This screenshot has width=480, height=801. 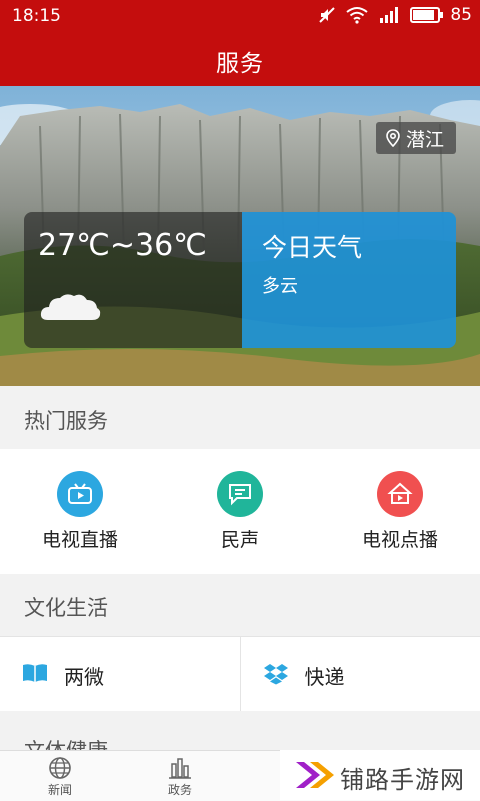 I want to click on status-time: 18:15, so click(x=36, y=16).